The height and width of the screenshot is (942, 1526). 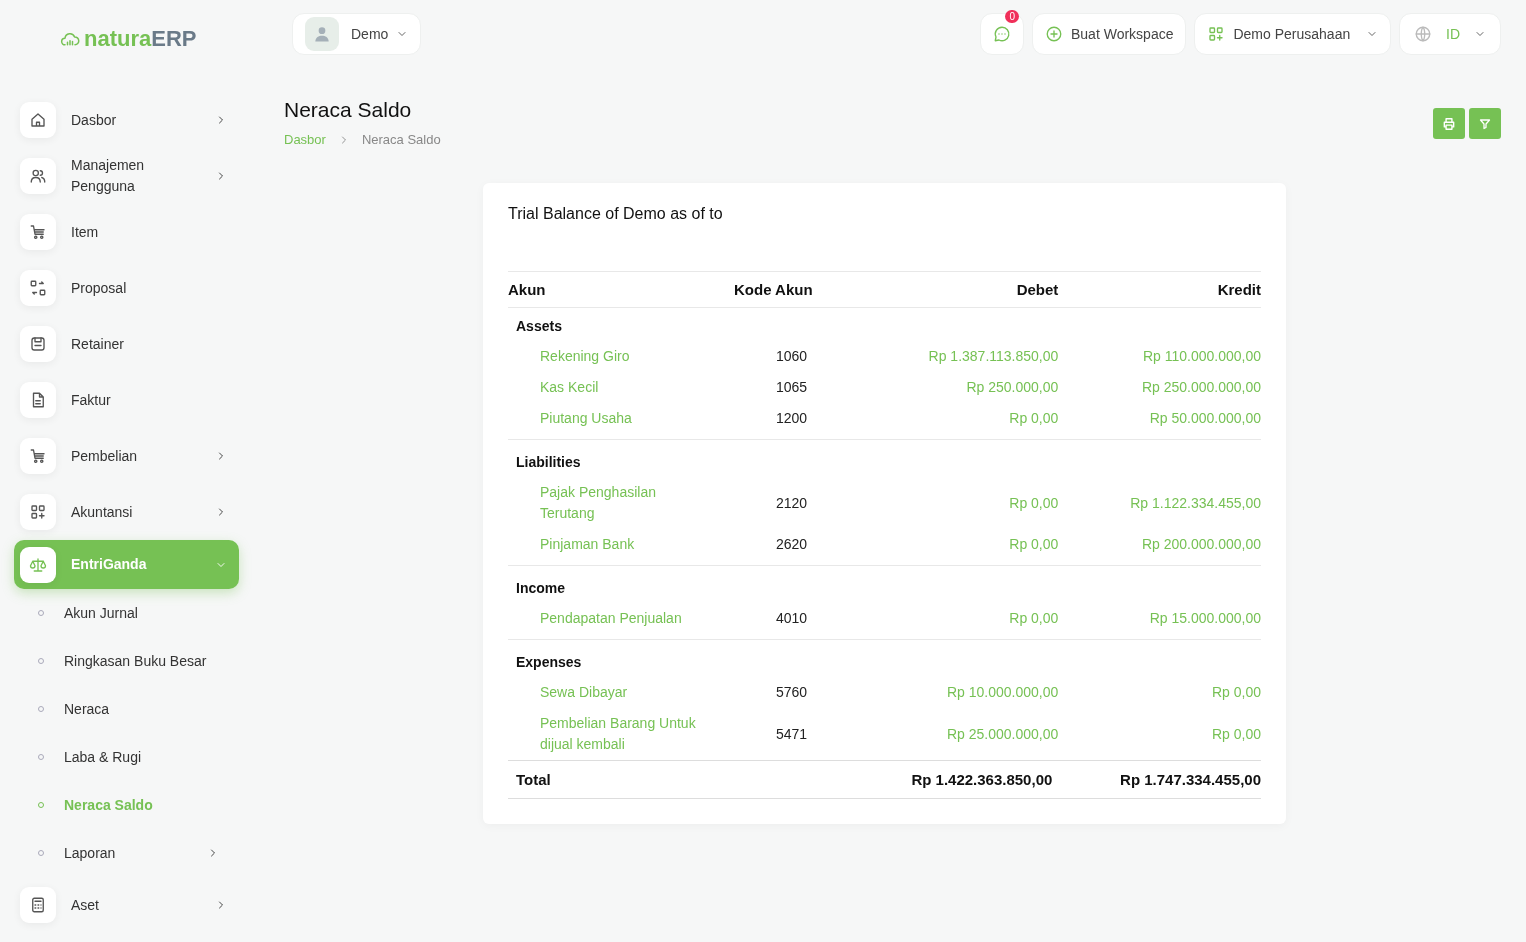 What do you see at coordinates (1195, 502) in the screenshot?
I see `credit-amount: Rp 1.122.334.455,00` at bounding box center [1195, 502].